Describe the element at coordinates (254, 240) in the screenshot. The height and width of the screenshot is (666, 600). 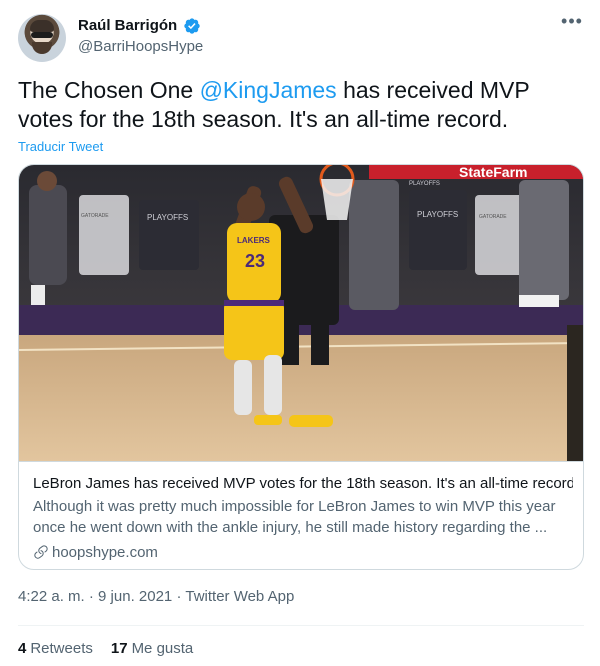
I see `jersey-name-text: LAKERS` at that location.